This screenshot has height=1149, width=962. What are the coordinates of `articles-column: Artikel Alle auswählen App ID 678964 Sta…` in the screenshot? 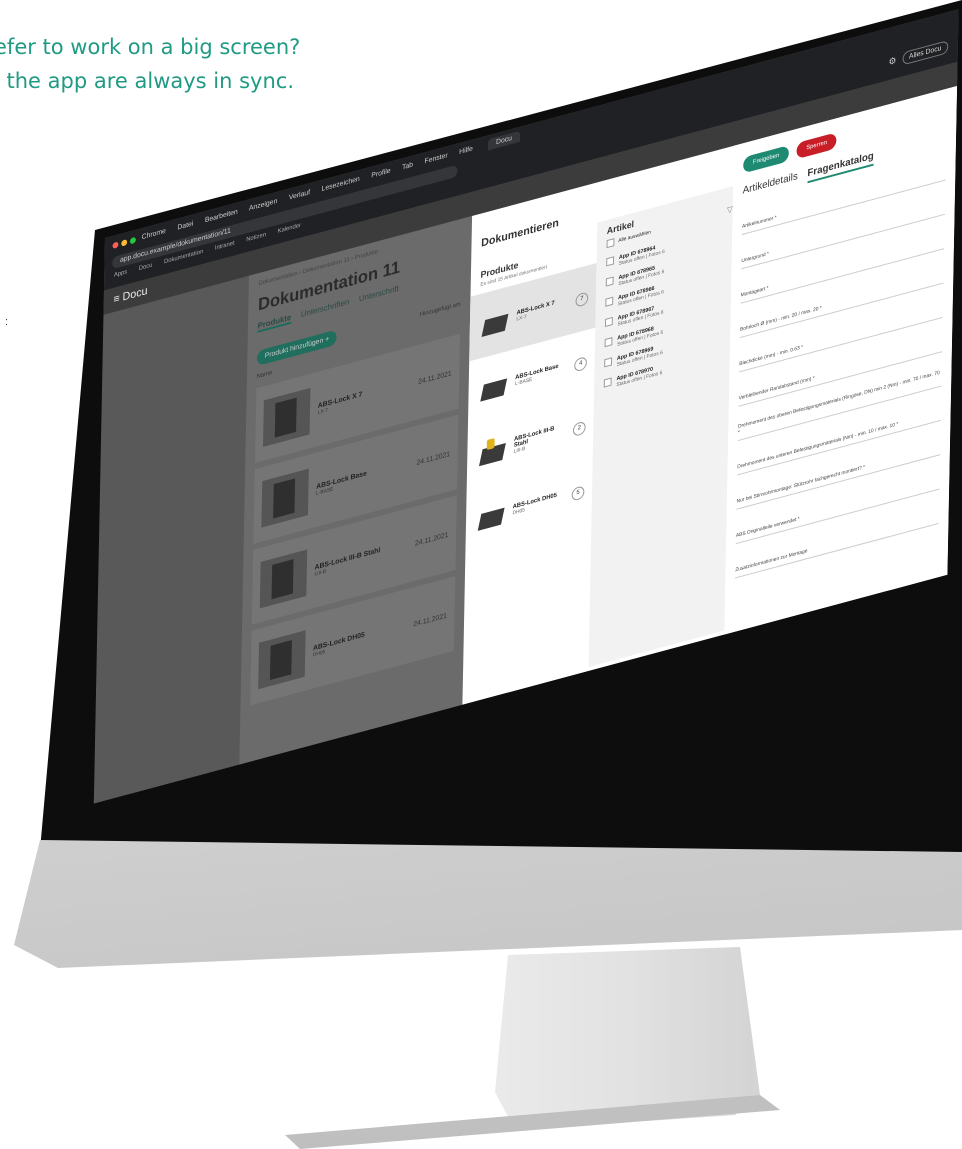 It's located at (661, 426).